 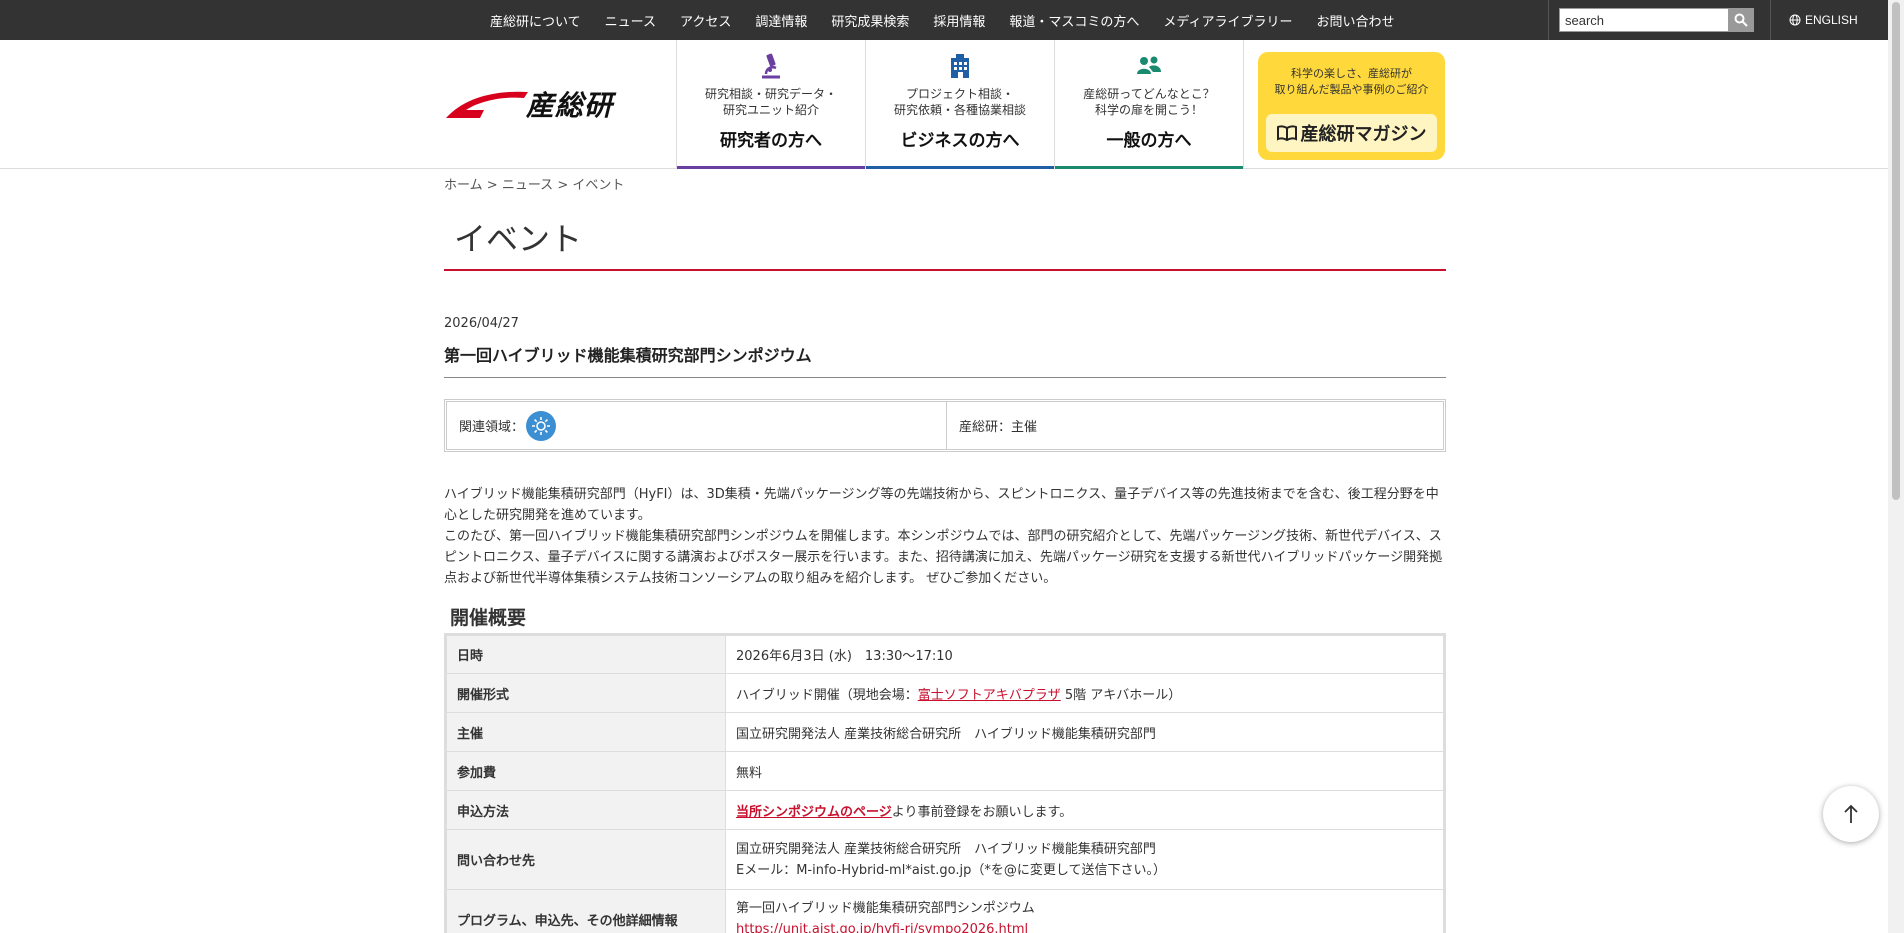 What do you see at coordinates (585, 693) in the screenshot?
I see `row-key: 開催形式` at bounding box center [585, 693].